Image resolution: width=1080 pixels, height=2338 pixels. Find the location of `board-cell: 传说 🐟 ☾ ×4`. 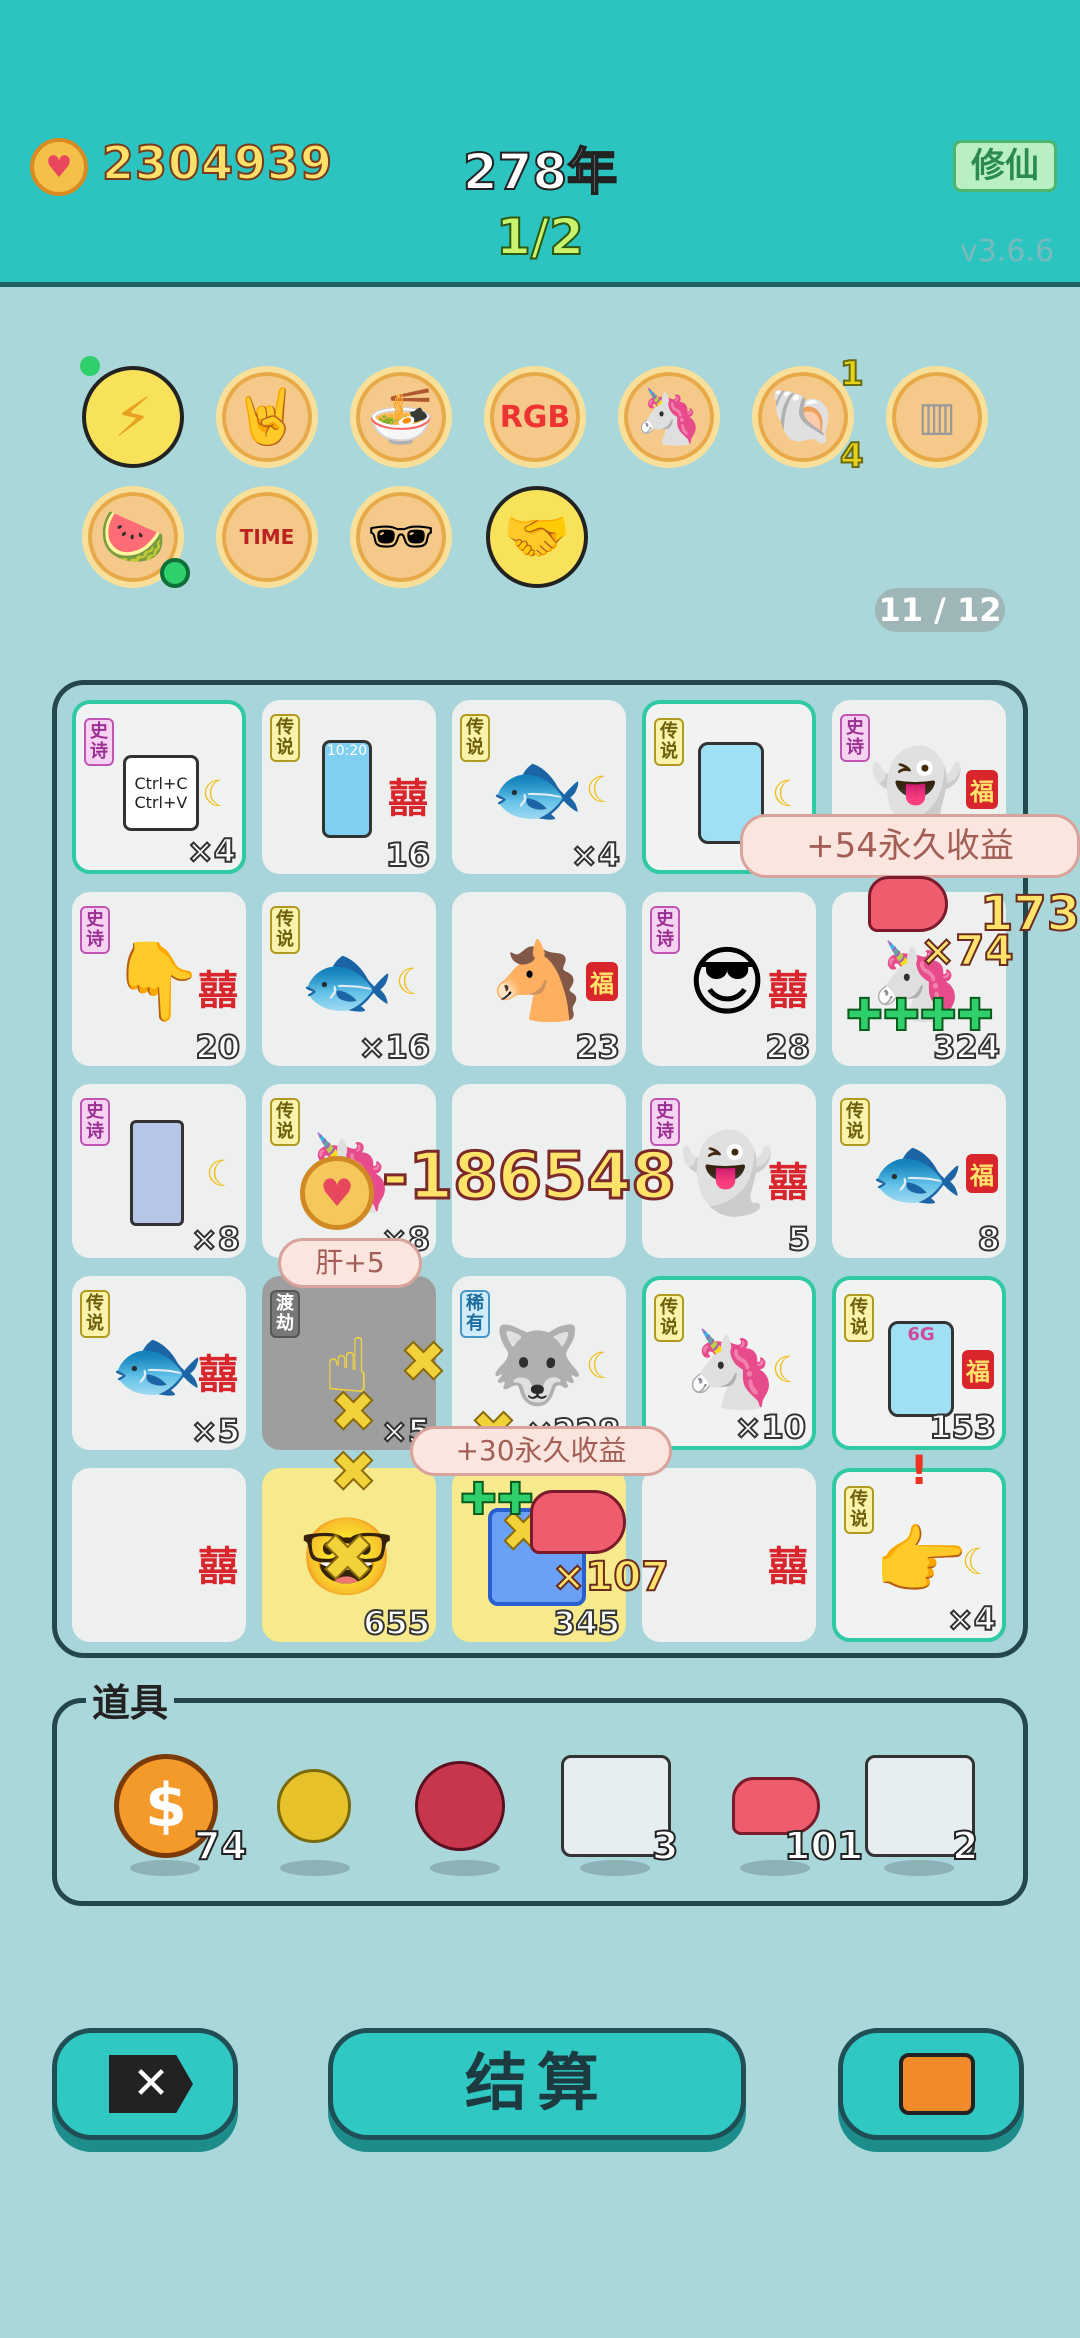

board-cell: 传说 🐟 ☾ ×4 is located at coordinates (539, 787).